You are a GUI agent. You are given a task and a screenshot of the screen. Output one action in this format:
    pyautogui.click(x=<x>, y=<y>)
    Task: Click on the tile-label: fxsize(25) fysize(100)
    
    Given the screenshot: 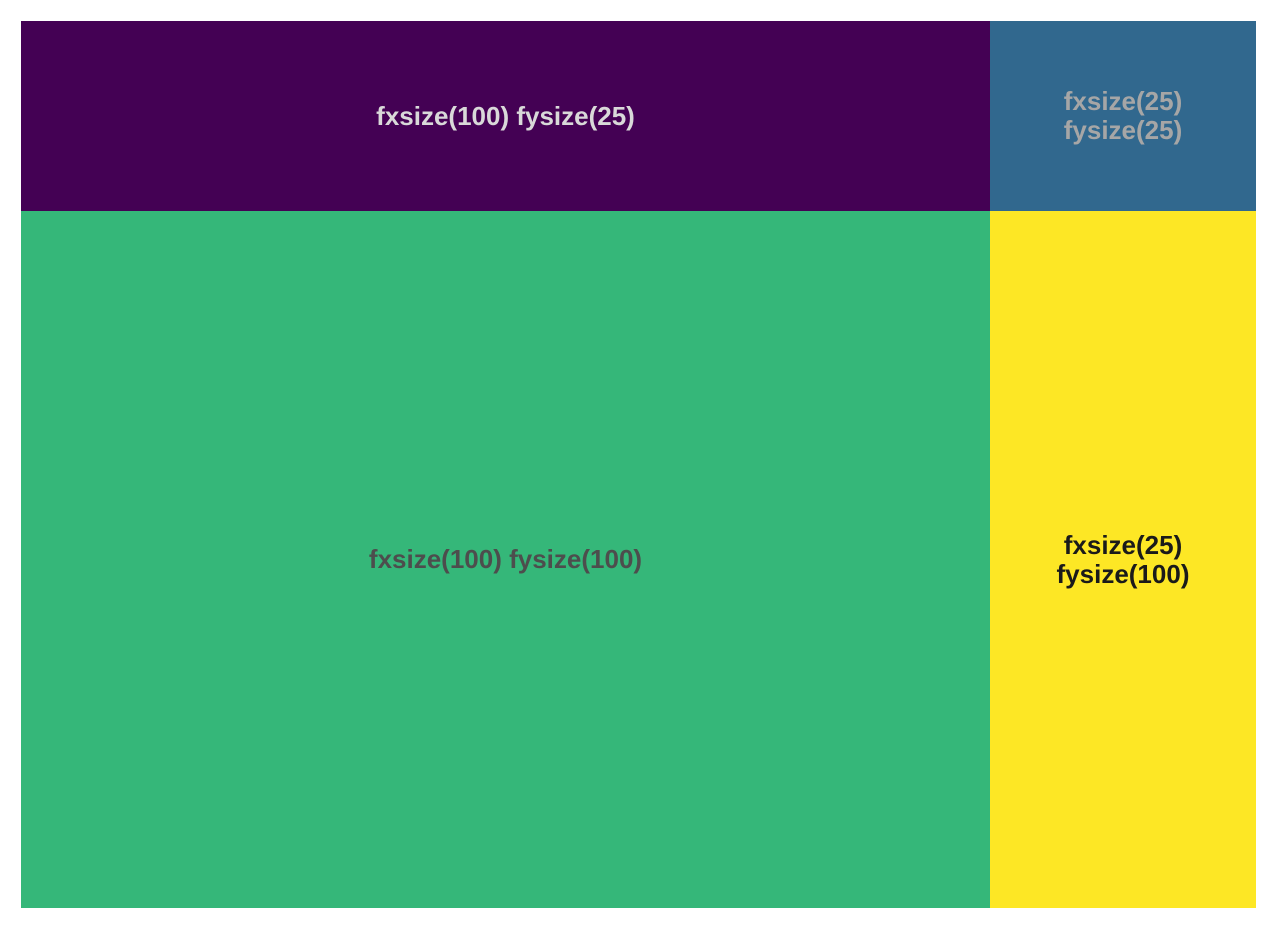 What is the action you would take?
    pyautogui.click(x=1123, y=559)
    